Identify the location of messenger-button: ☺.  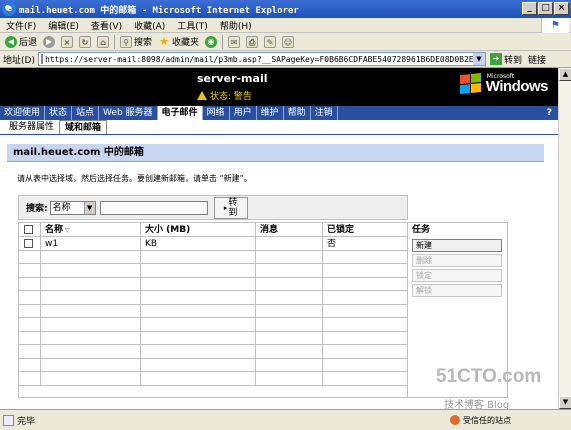
(288, 42).